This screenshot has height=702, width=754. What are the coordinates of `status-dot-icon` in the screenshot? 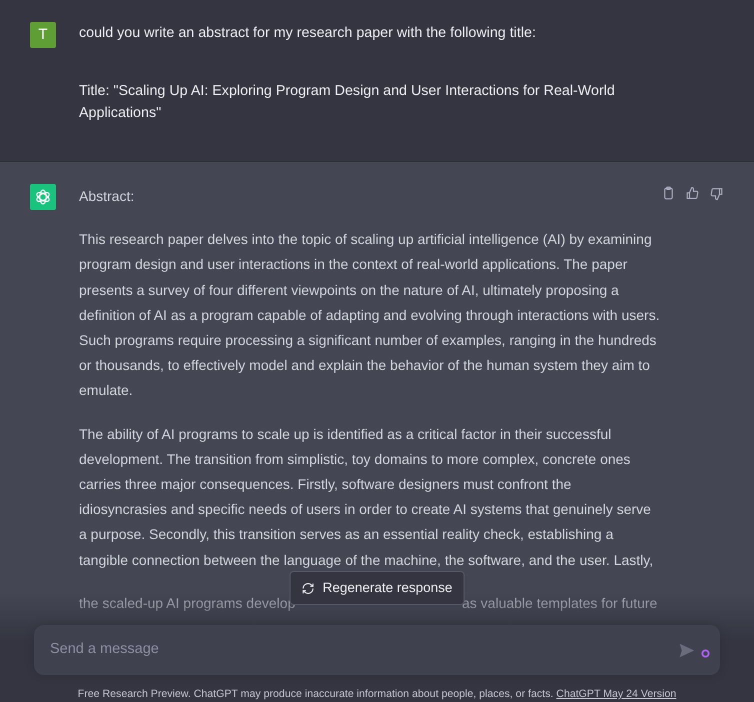 It's located at (705, 653).